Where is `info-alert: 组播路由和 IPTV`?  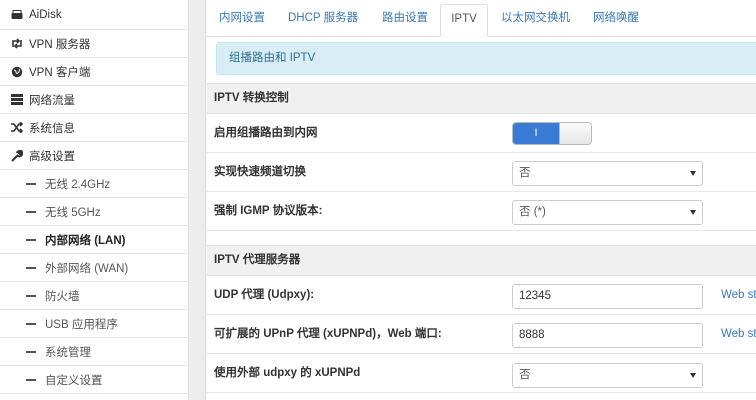
info-alert: 组播路由和 IPTV is located at coordinates (486, 58).